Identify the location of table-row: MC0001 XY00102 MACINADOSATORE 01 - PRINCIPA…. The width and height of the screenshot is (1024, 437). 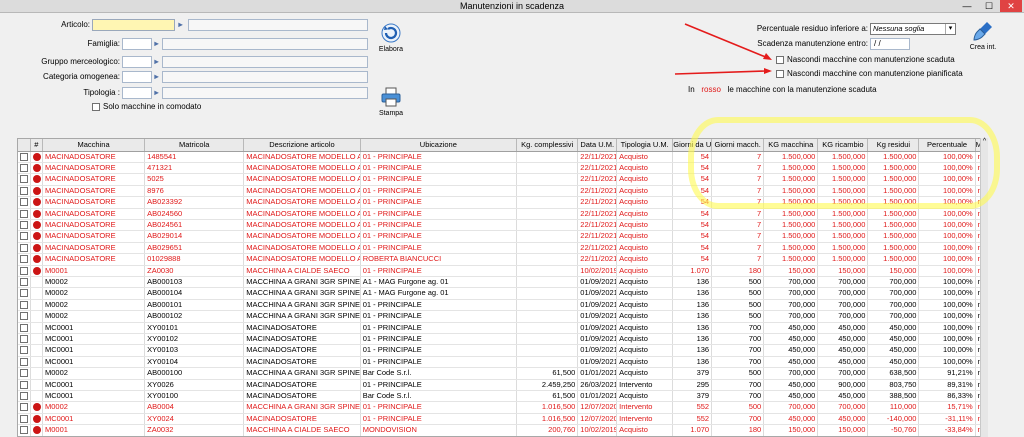
(502, 339).